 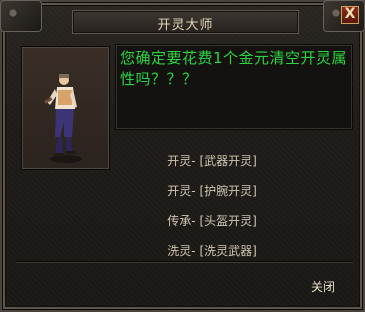 What do you see at coordinates (184, 261) in the screenshot?
I see `footer-divider` at bounding box center [184, 261].